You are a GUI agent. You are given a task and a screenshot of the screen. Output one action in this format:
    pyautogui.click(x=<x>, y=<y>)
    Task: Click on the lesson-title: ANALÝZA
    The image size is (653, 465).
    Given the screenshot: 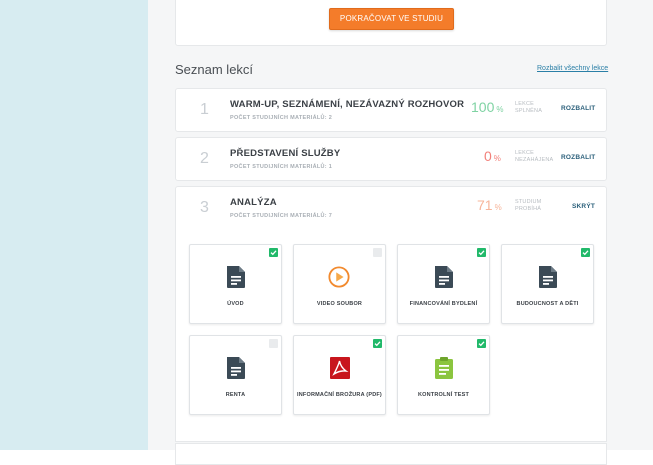 What is the action you would take?
    pyautogui.click(x=253, y=202)
    